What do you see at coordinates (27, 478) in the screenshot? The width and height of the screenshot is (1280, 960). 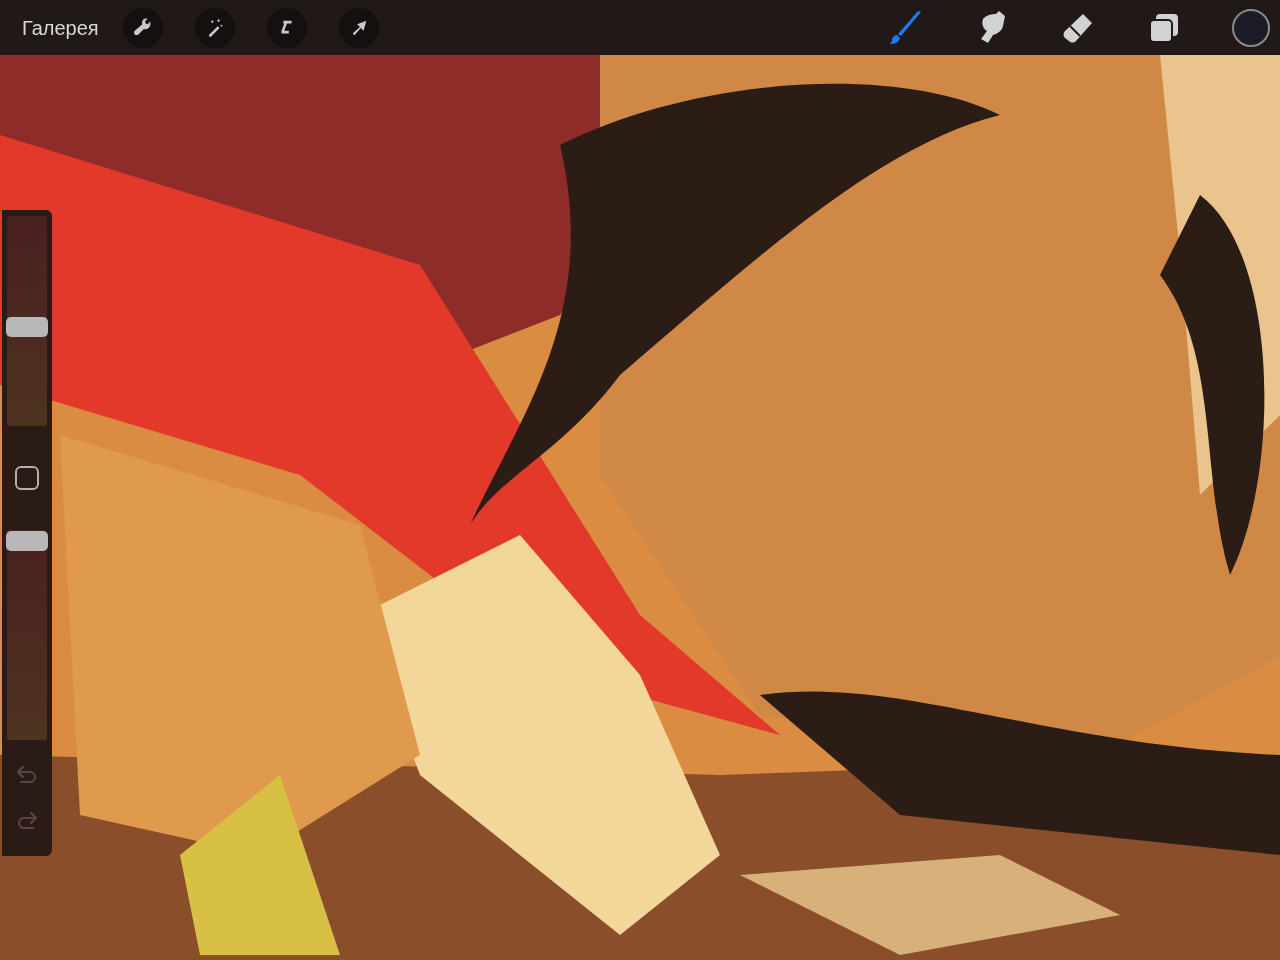 I see `modify-button` at bounding box center [27, 478].